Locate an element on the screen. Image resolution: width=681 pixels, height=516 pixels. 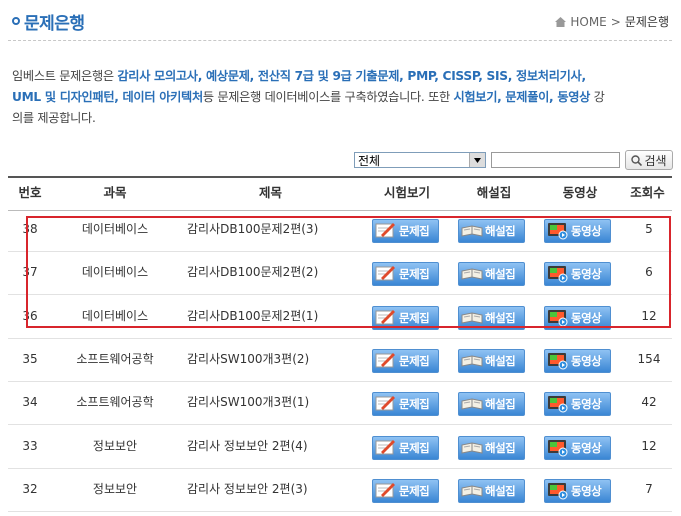
row-title-link: 감리사SW100개3편(1) is located at coordinates (275, 402).